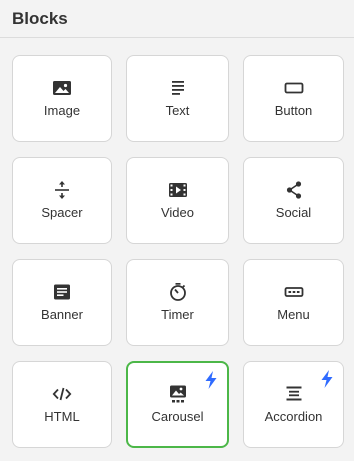 This screenshot has width=354, height=461. What do you see at coordinates (294, 394) in the screenshot?
I see `accordion-icon` at bounding box center [294, 394].